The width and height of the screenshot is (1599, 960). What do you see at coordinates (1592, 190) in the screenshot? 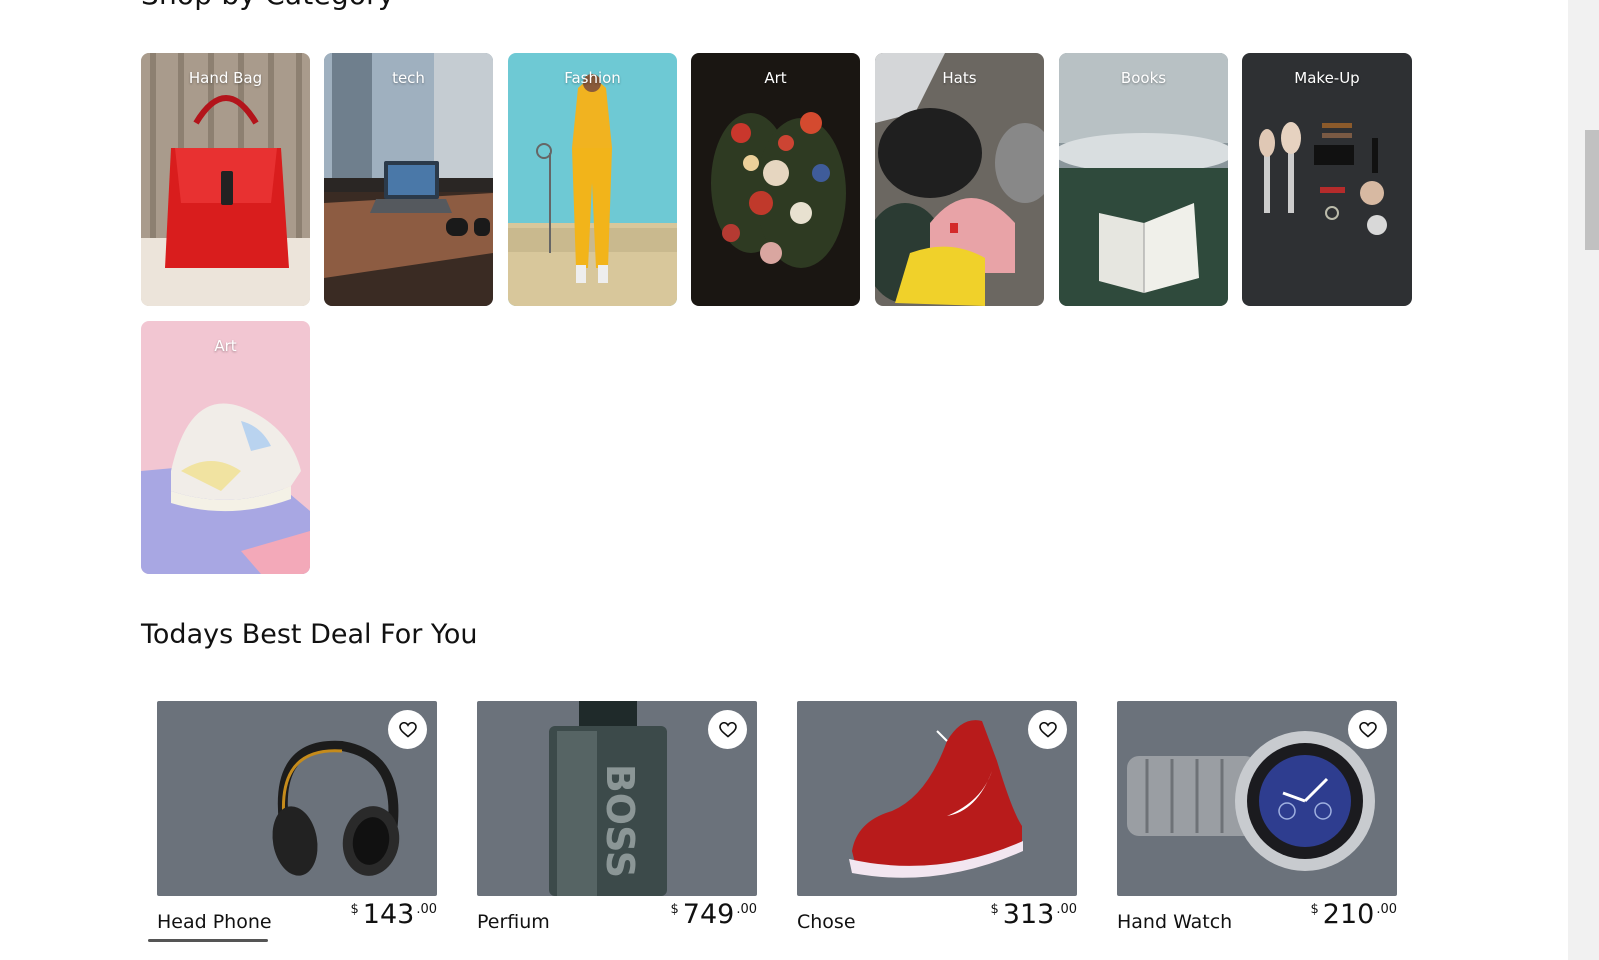
I see `scrollbar-thumb` at bounding box center [1592, 190].